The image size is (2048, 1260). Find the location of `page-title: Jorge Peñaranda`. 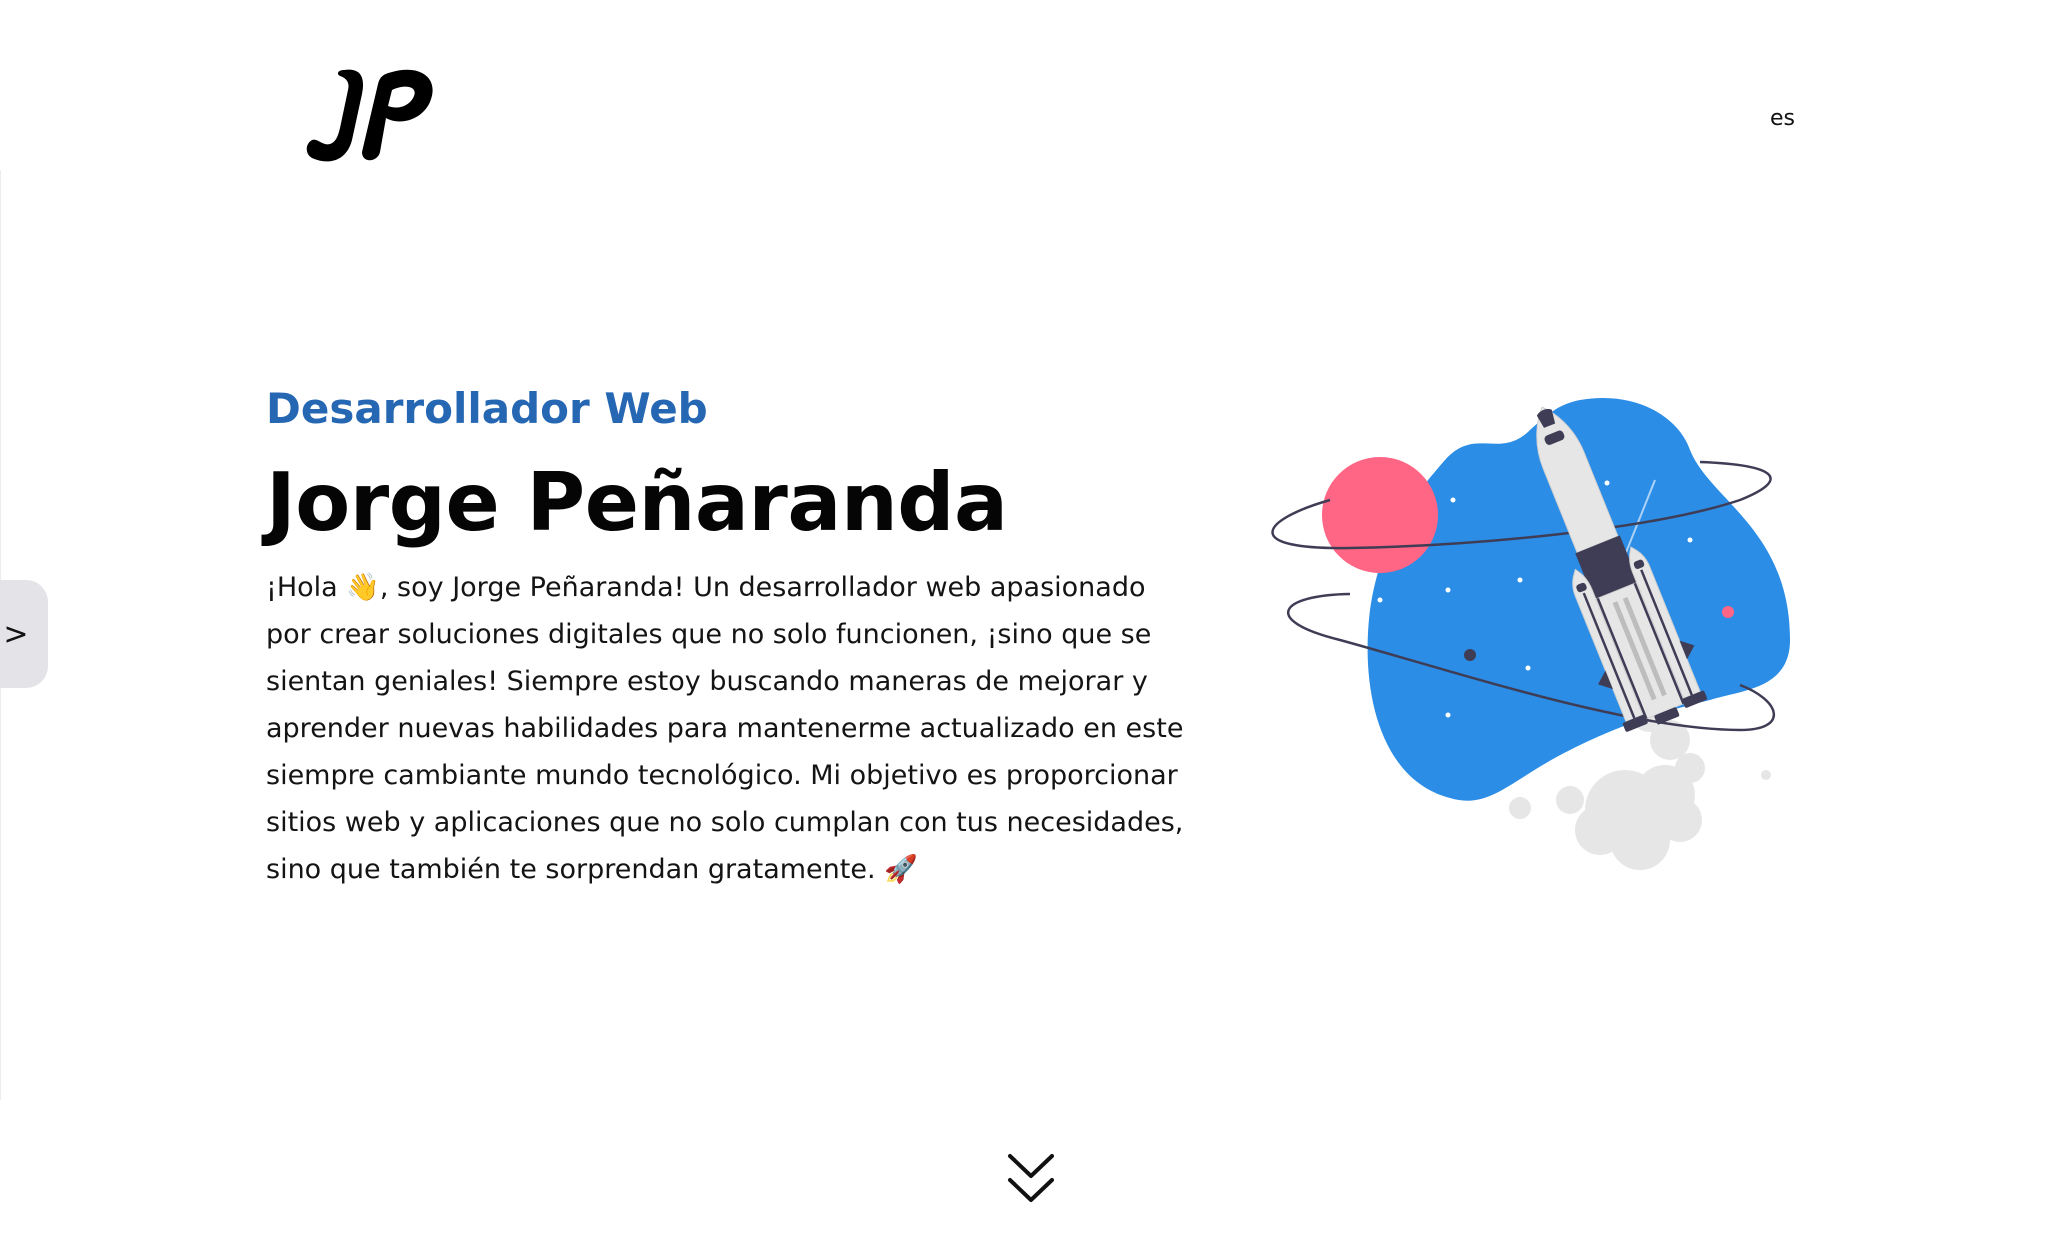

page-title: Jorge Peñaranda is located at coordinates (637, 502).